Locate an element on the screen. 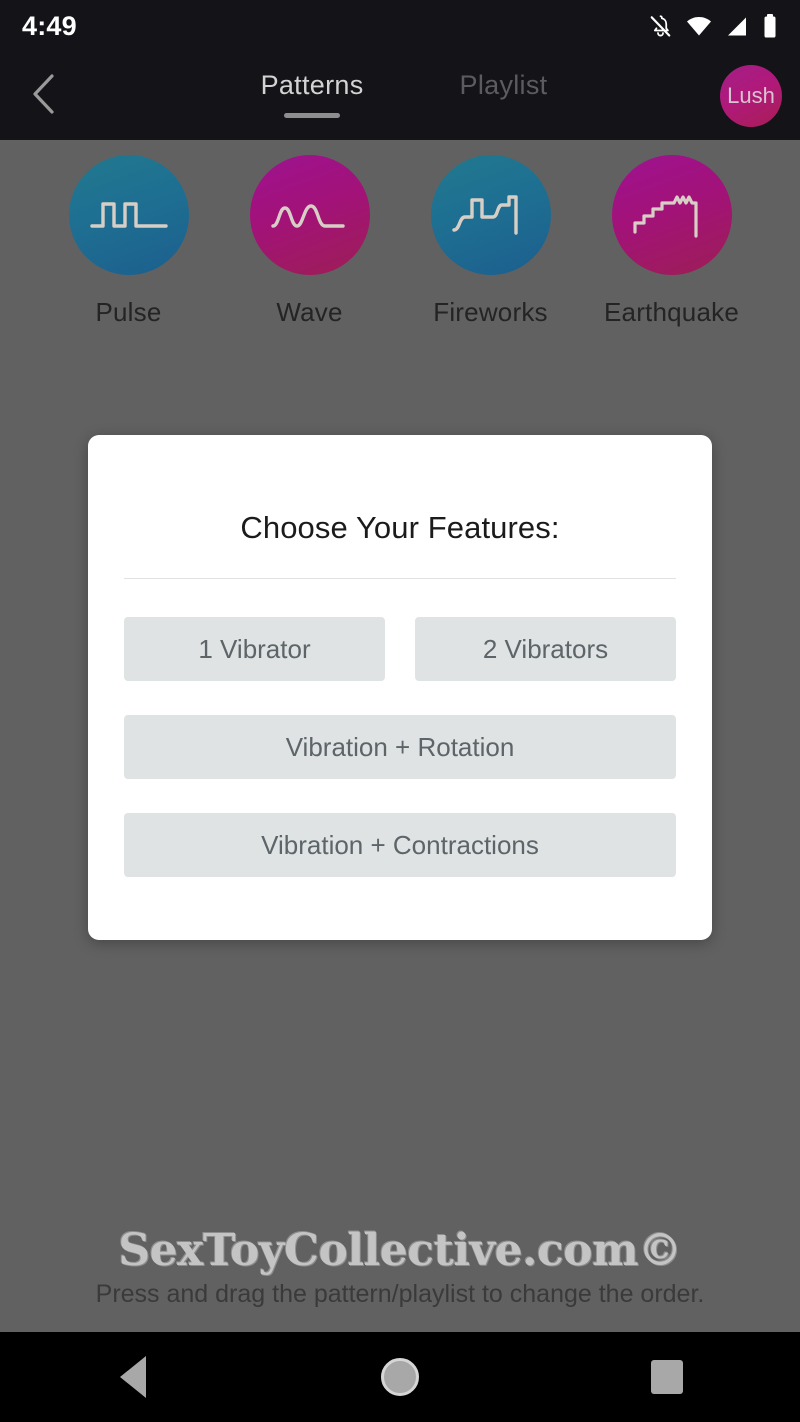  tab-patterns: Patterns is located at coordinates (312, 97).